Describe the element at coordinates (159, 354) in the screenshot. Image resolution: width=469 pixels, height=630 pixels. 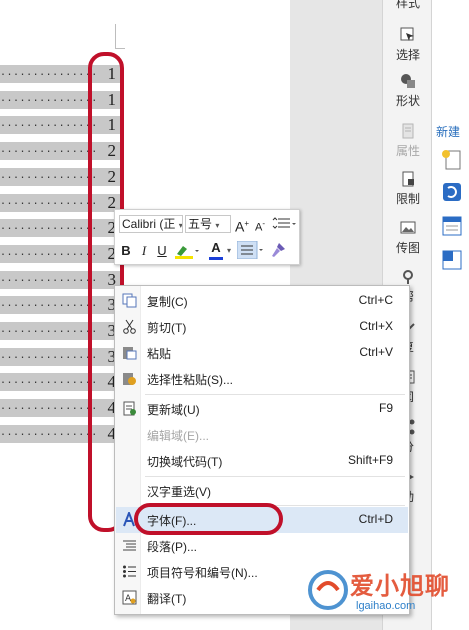
I see `menu-item-label: 粘贴` at that location.